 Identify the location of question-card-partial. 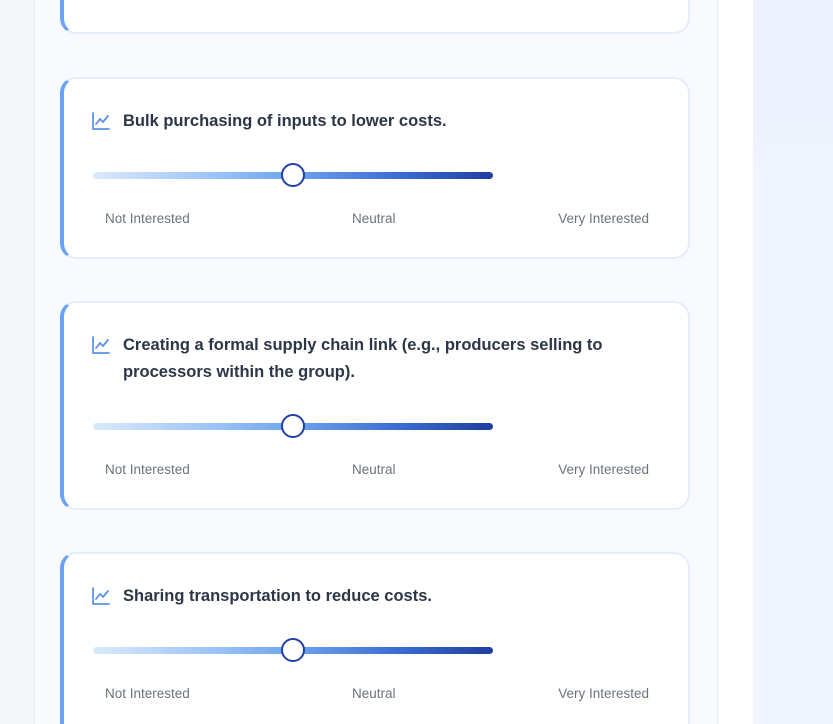
(375, 17).